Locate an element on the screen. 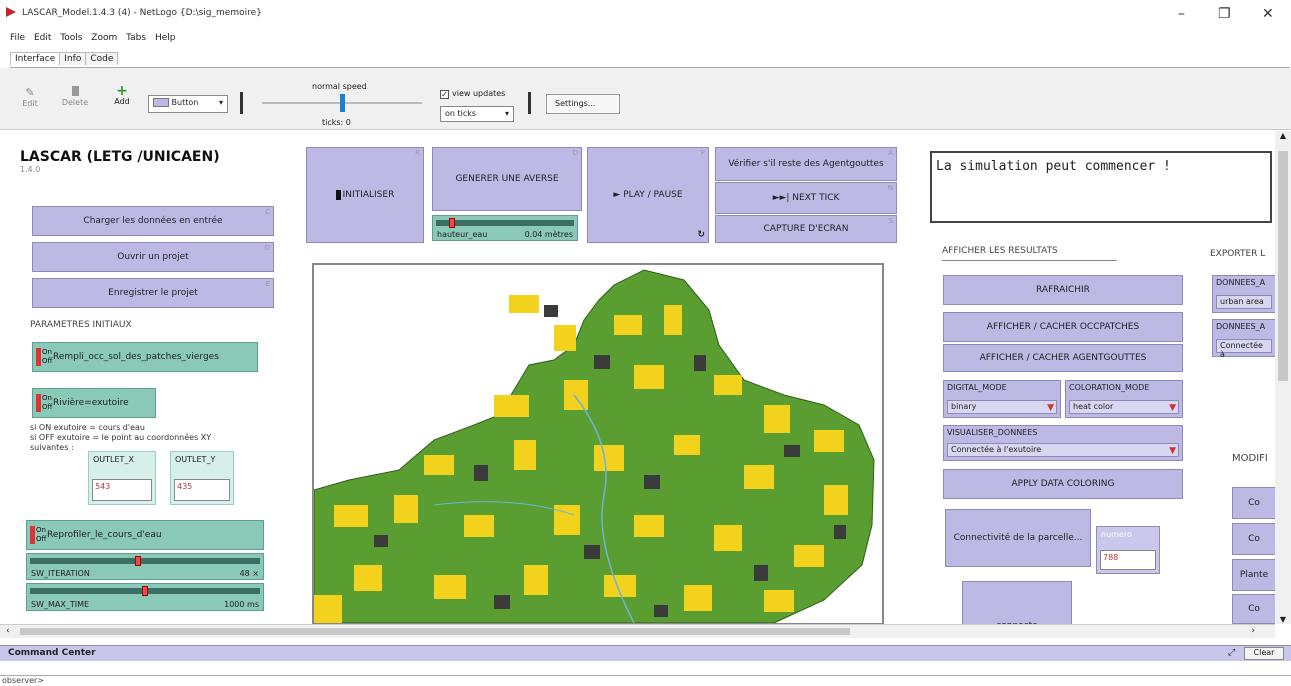 The width and height of the screenshot is (1291, 686). view-updates-label: view updates is located at coordinates (479, 93).